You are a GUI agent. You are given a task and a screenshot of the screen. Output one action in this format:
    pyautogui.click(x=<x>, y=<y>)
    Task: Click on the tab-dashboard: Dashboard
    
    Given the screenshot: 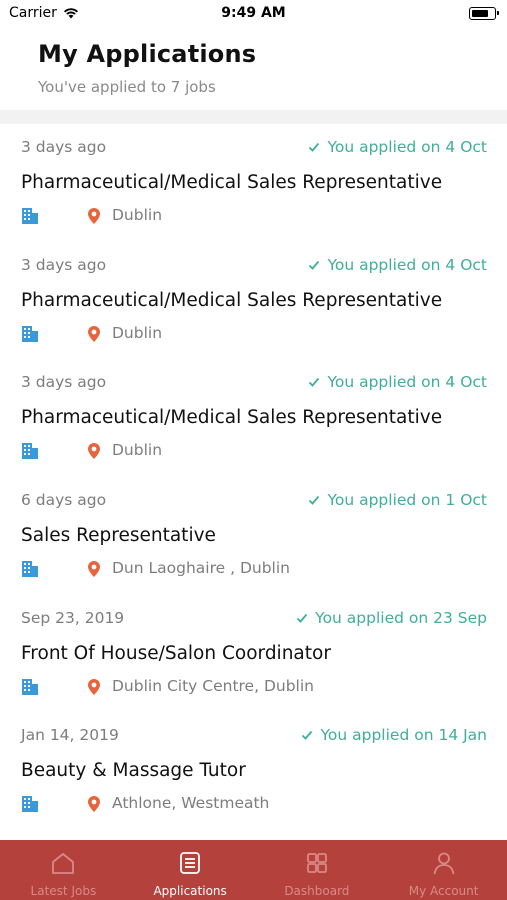 What is the action you would take?
    pyautogui.click(x=317, y=870)
    